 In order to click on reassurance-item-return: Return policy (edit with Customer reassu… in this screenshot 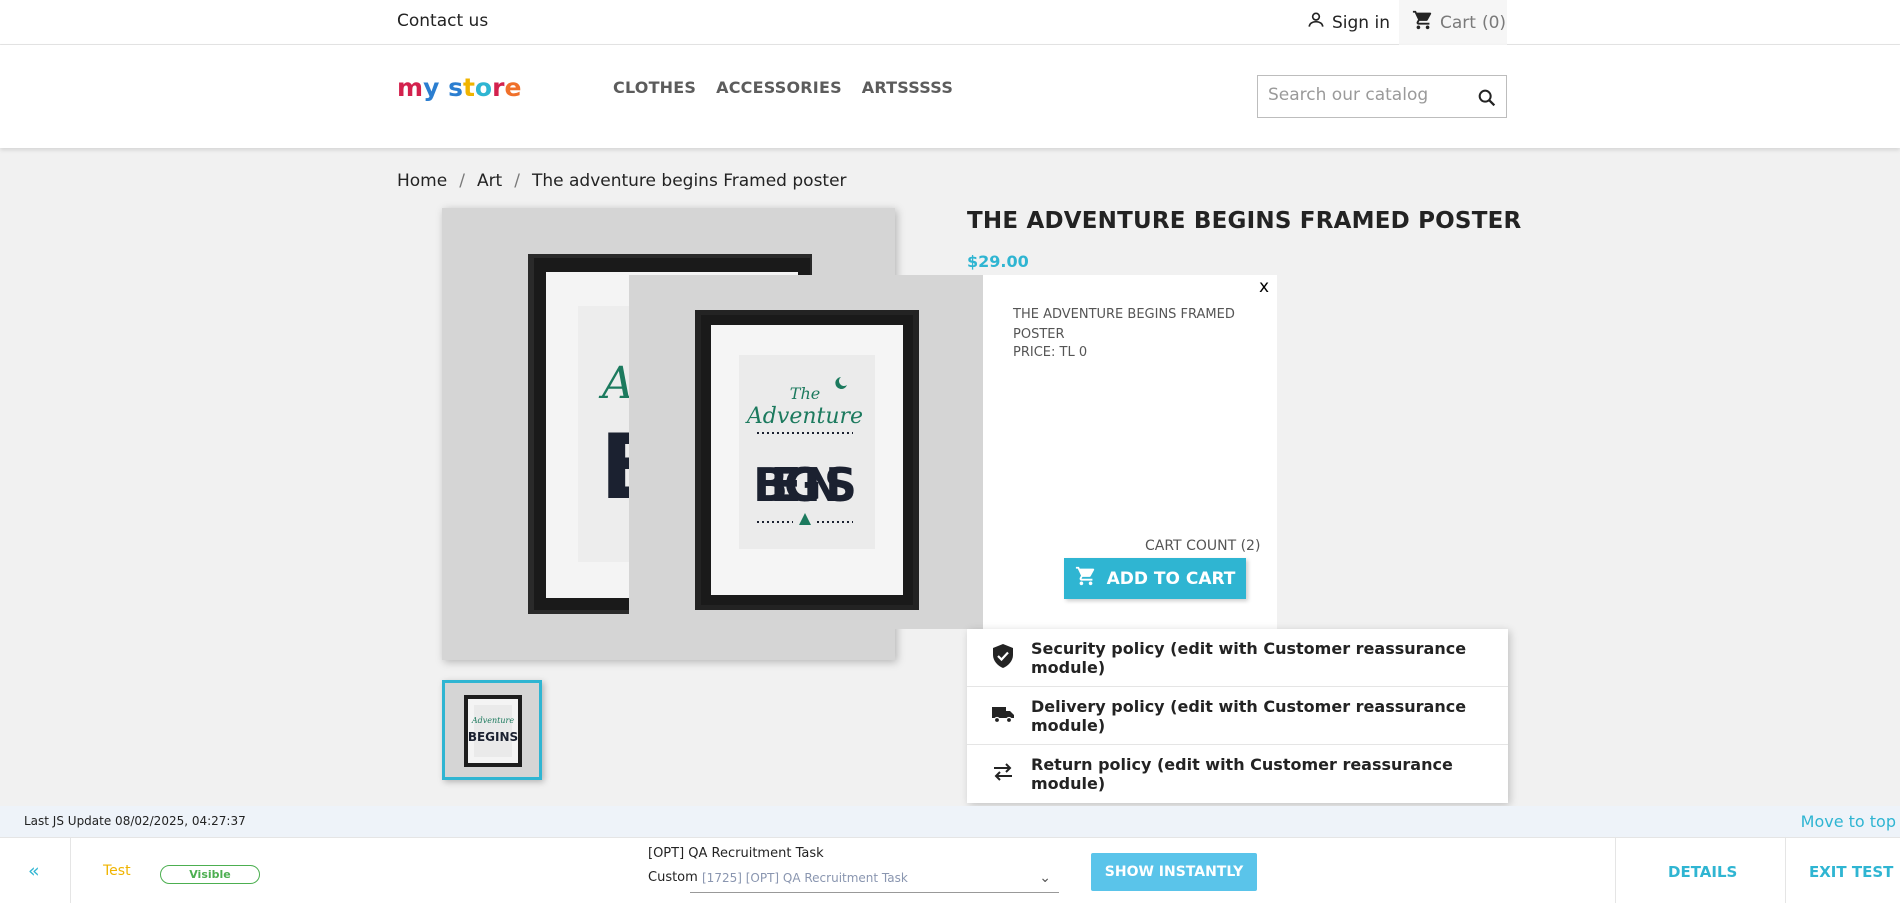, I will do `click(1237, 774)`.